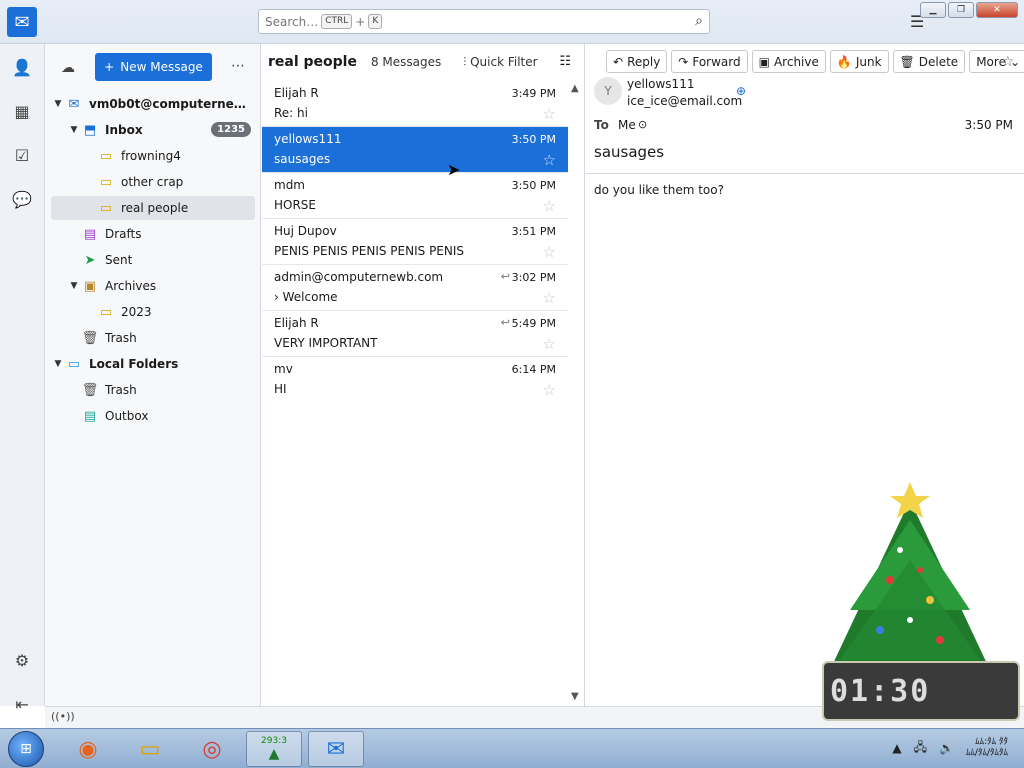 The width and height of the screenshot is (1024, 768). Describe the element at coordinates (153, 390) in the screenshot. I see `folder-local-trash: 🗑 Trash` at that location.